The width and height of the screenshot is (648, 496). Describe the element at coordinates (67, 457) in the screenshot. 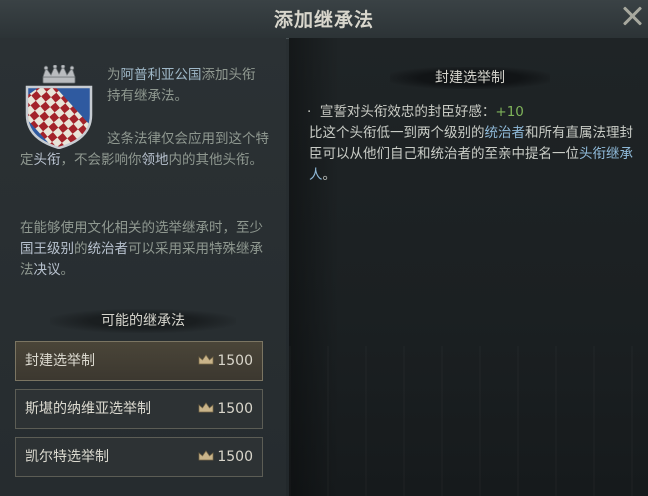

I see `law-name: 凯尔特选举制` at that location.